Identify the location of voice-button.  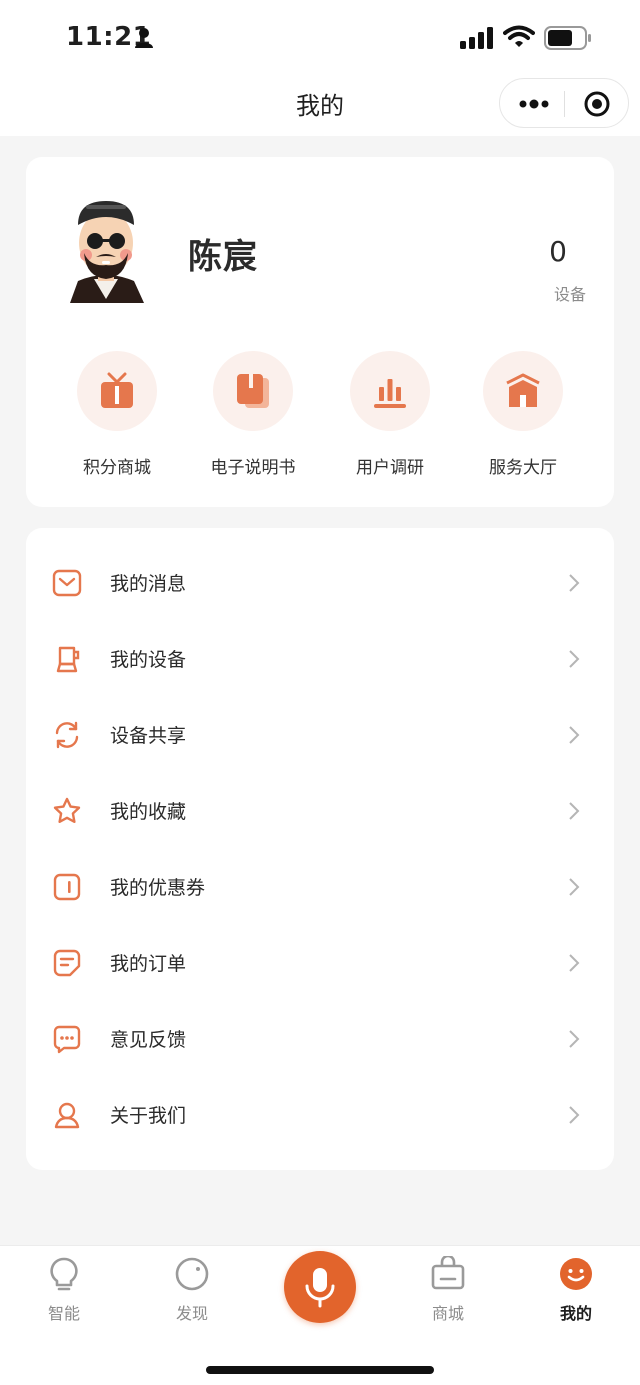
(320, 1287).